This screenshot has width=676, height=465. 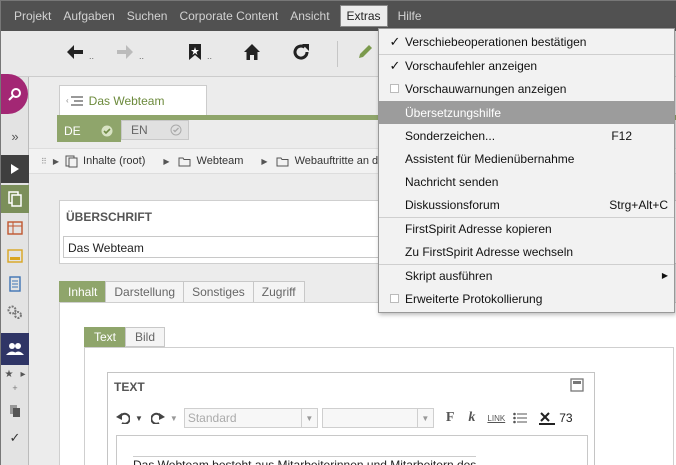 I want to click on menu-ansicht: Ansicht, so click(x=309, y=16).